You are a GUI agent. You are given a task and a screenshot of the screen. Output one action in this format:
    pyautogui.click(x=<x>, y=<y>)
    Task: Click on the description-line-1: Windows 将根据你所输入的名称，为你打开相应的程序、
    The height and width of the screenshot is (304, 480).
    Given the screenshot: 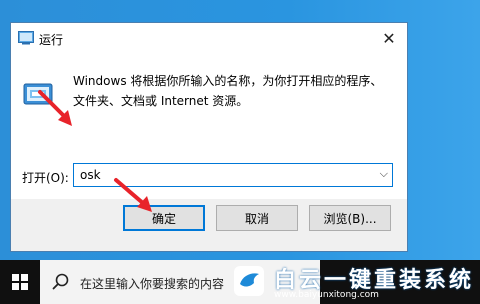 What is the action you would take?
    pyautogui.click(x=228, y=81)
    